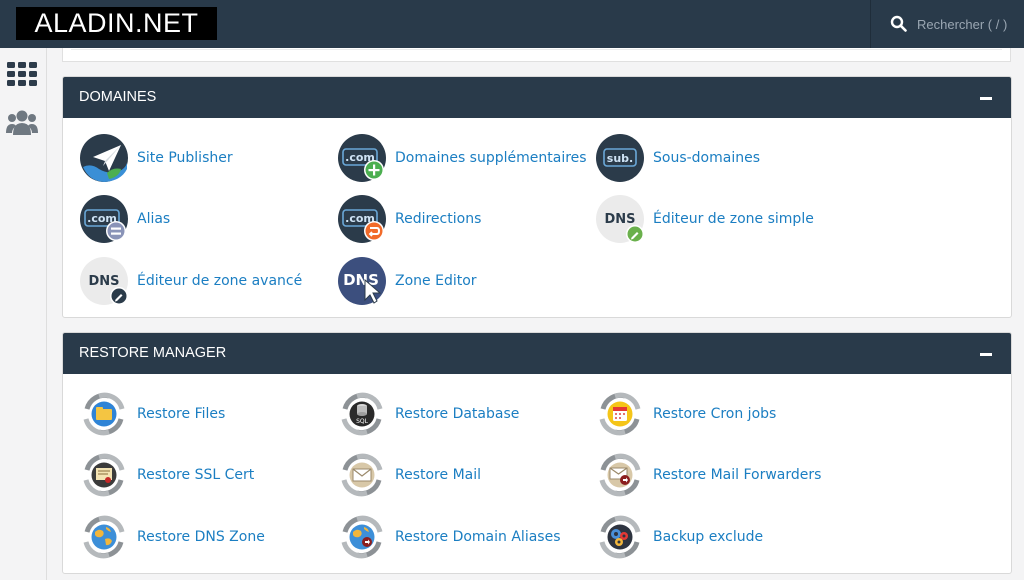 The width and height of the screenshot is (1024, 580). Describe the element at coordinates (733, 219) in the screenshot. I see `tool-label: Éditeur de zone simple` at that location.